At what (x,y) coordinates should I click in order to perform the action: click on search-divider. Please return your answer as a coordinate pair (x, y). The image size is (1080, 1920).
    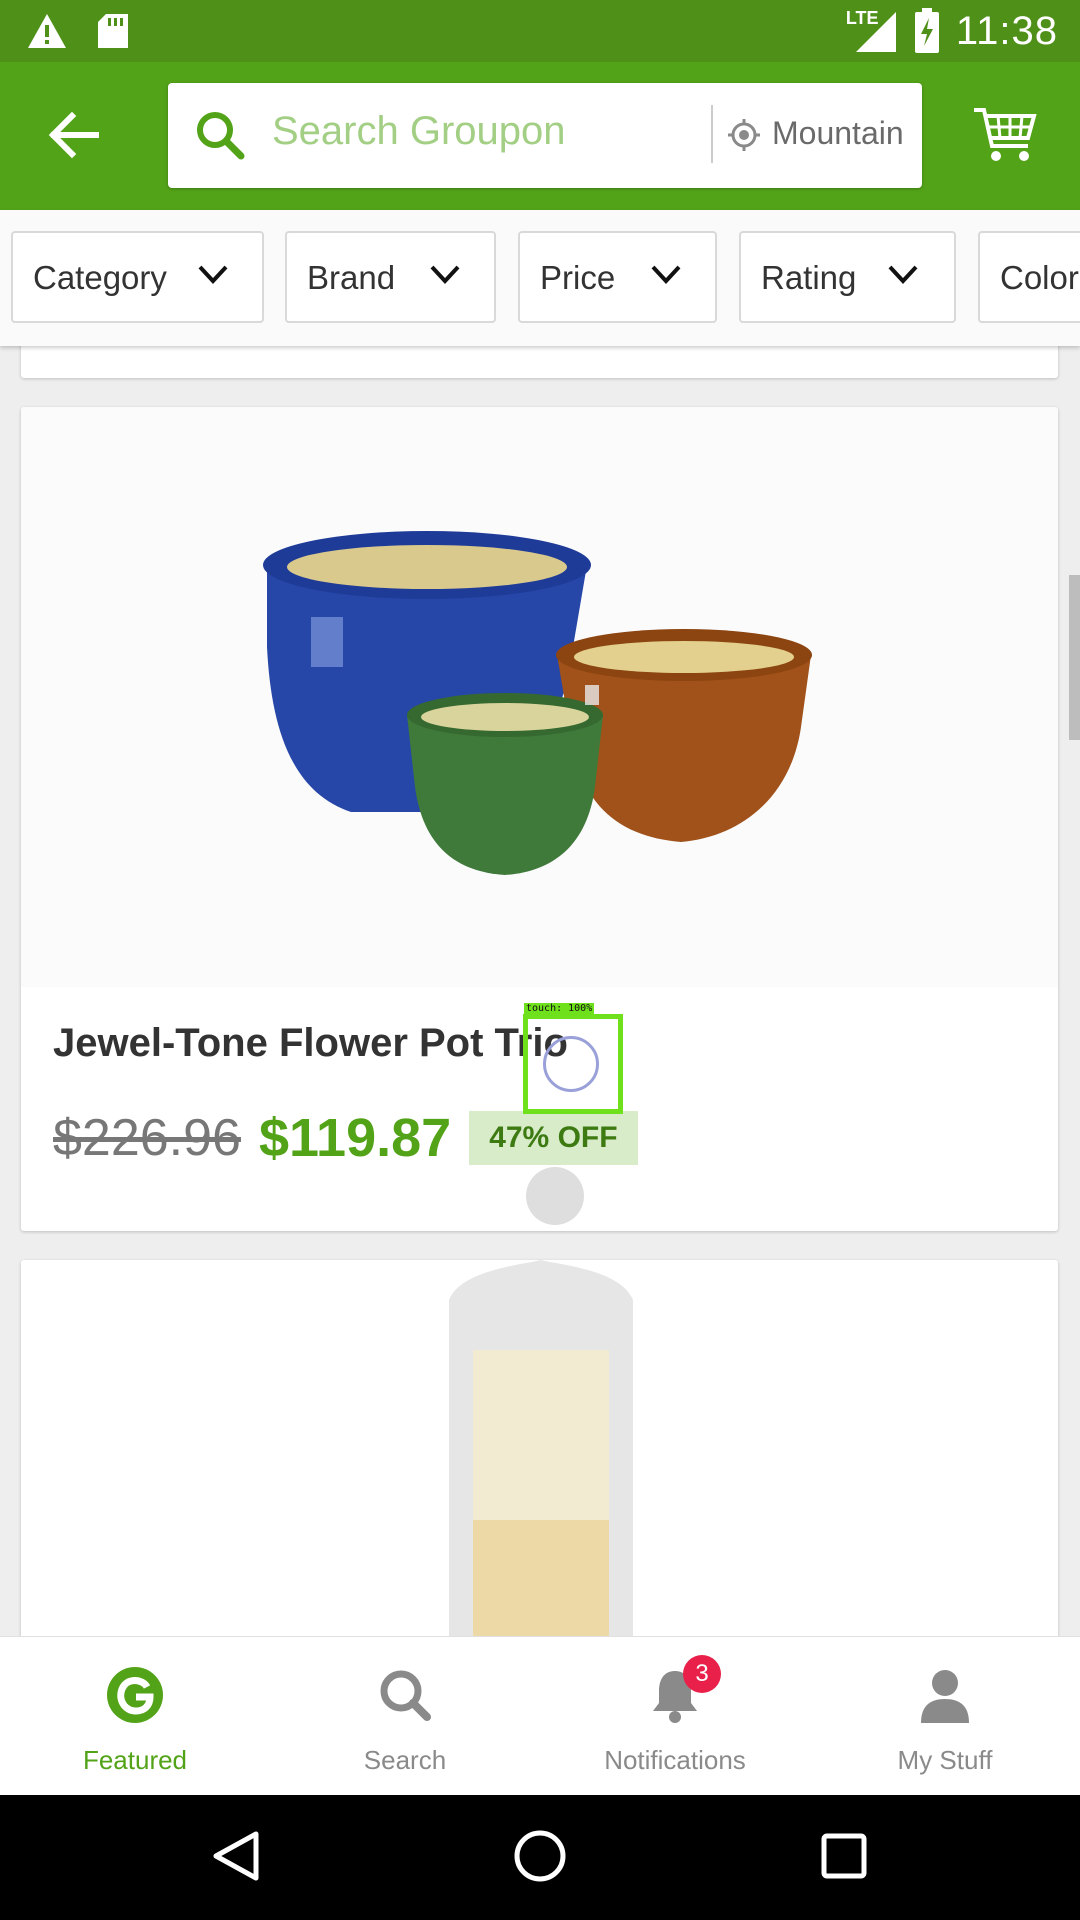
    Looking at the image, I should click on (712, 134).